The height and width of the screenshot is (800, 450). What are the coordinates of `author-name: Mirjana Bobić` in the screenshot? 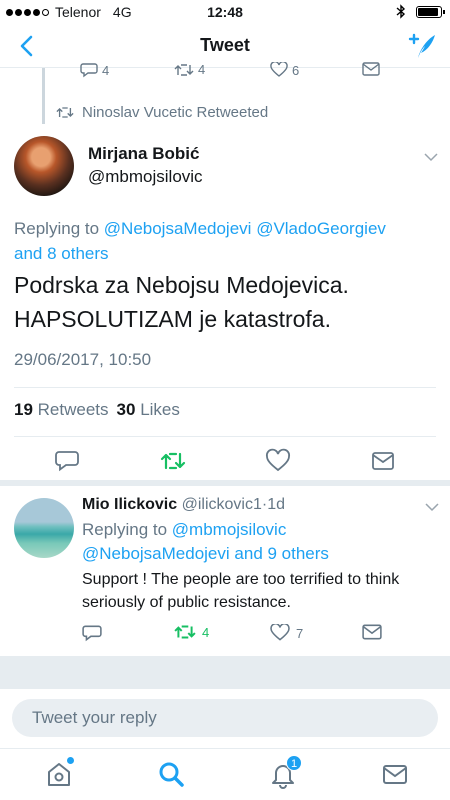 It's located at (143, 154).